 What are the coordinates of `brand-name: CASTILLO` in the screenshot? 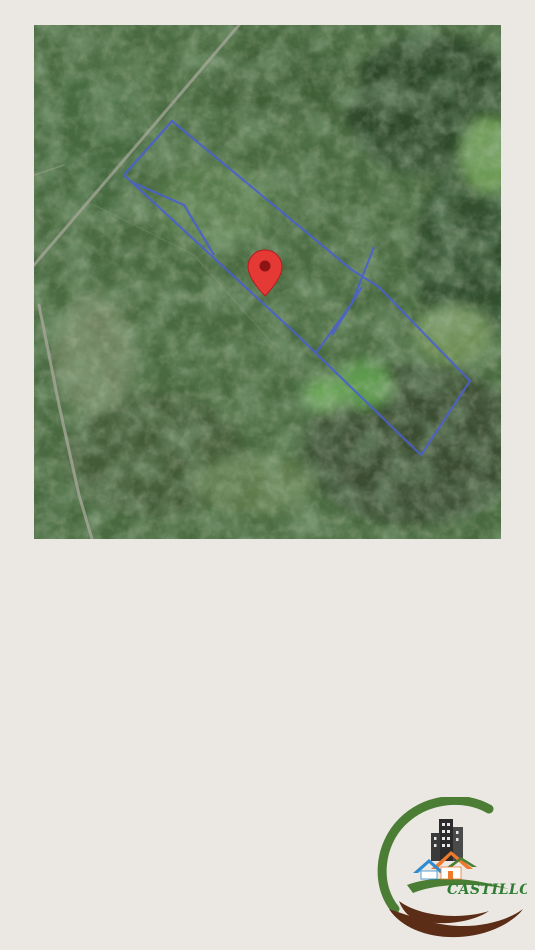 It's located at (487, 890).